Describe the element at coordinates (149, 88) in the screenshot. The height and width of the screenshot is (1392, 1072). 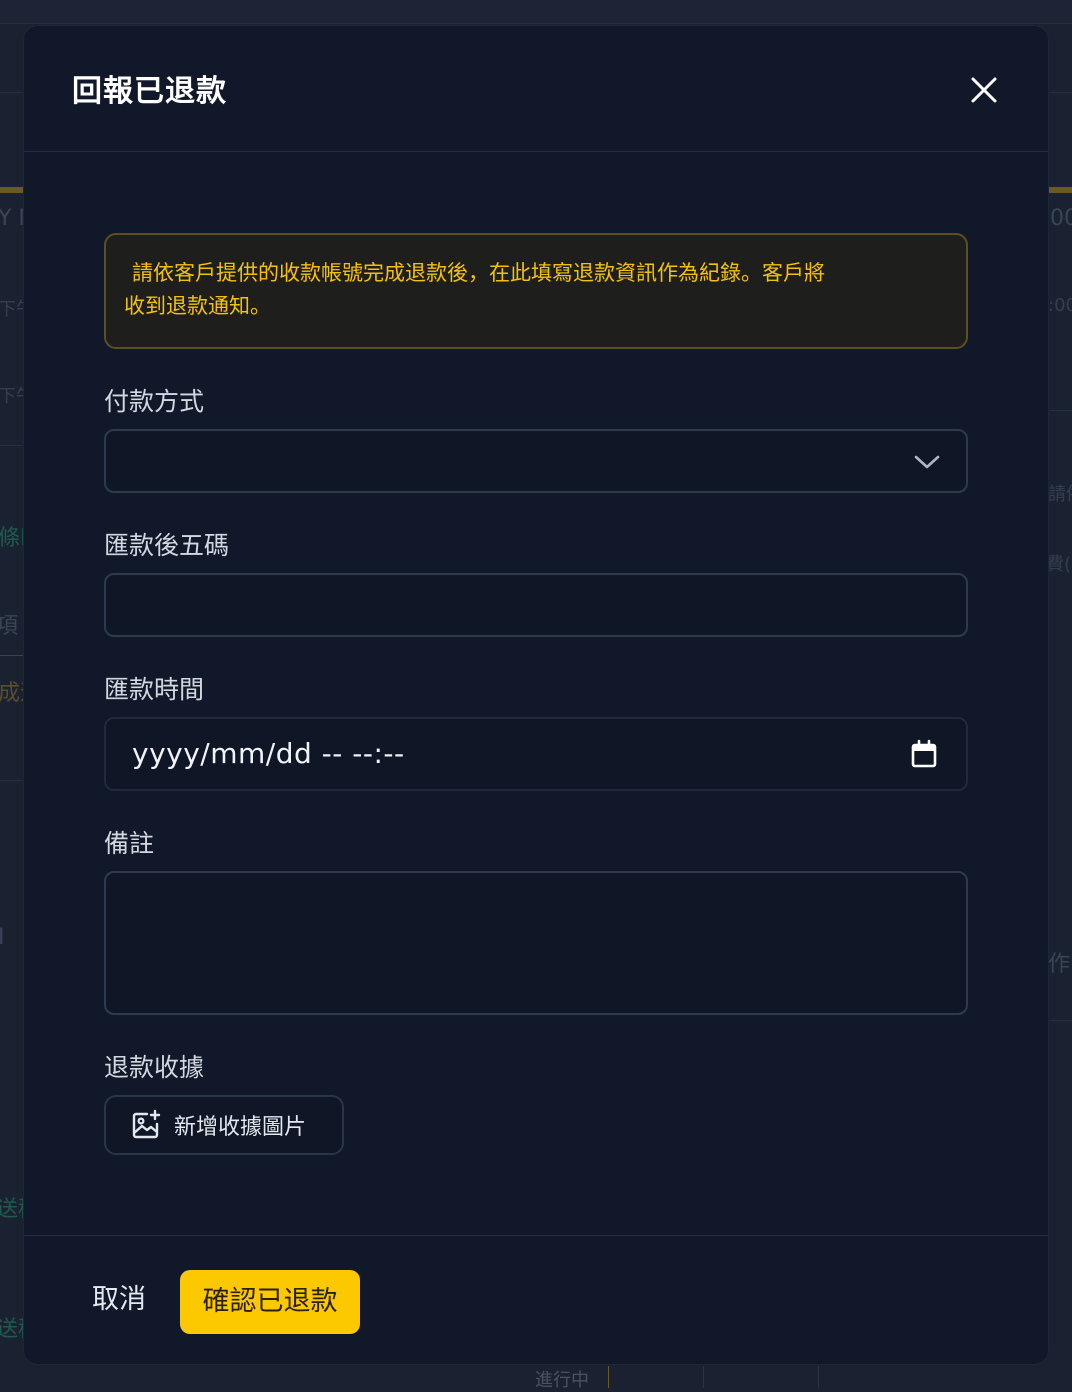
I see `dialog-title: 回報已退款` at that location.